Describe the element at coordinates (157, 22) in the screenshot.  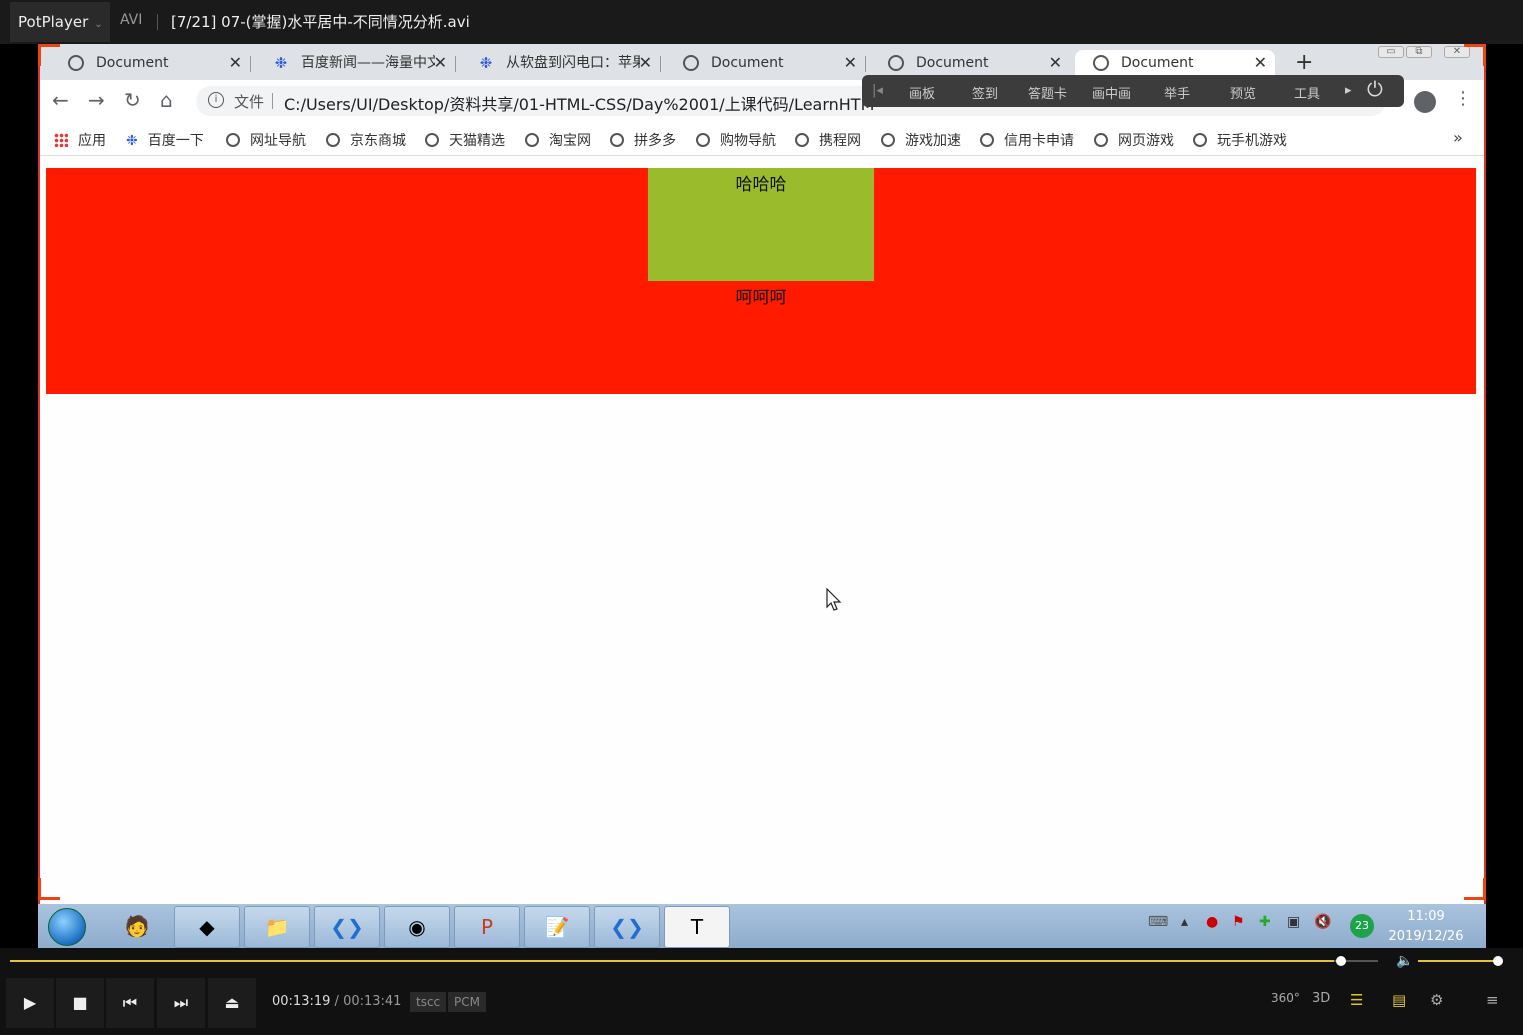
I see `divider` at that location.